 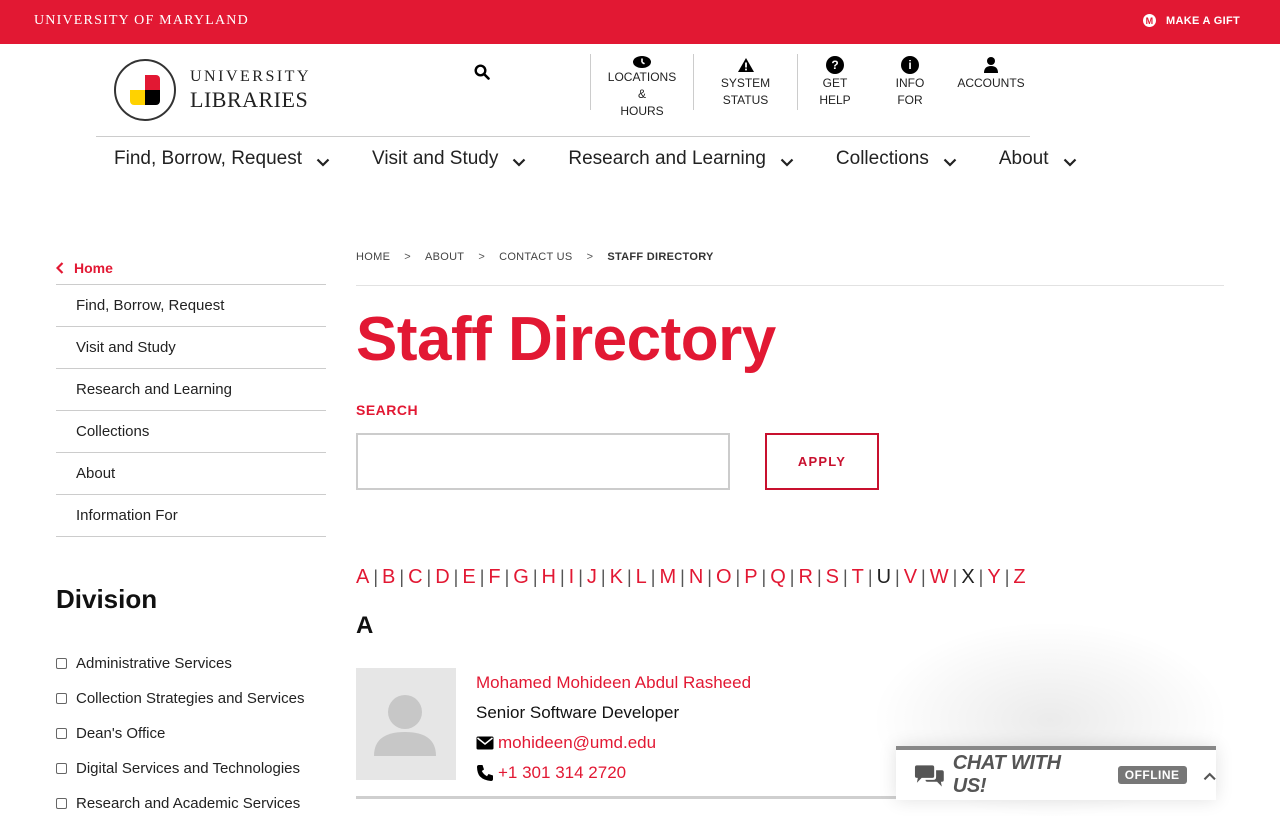 What do you see at coordinates (835, 91) in the screenshot?
I see `get-help-label: GET HELP` at bounding box center [835, 91].